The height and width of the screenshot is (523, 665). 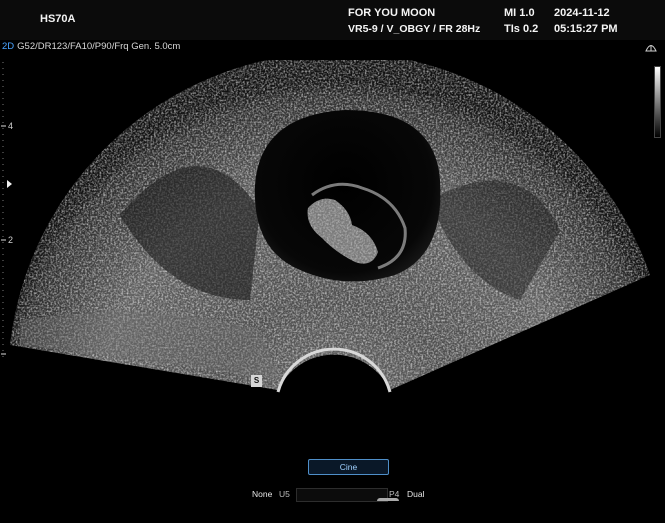 What do you see at coordinates (9, 184) in the screenshot?
I see `depth-pointer-icon` at bounding box center [9, 184].